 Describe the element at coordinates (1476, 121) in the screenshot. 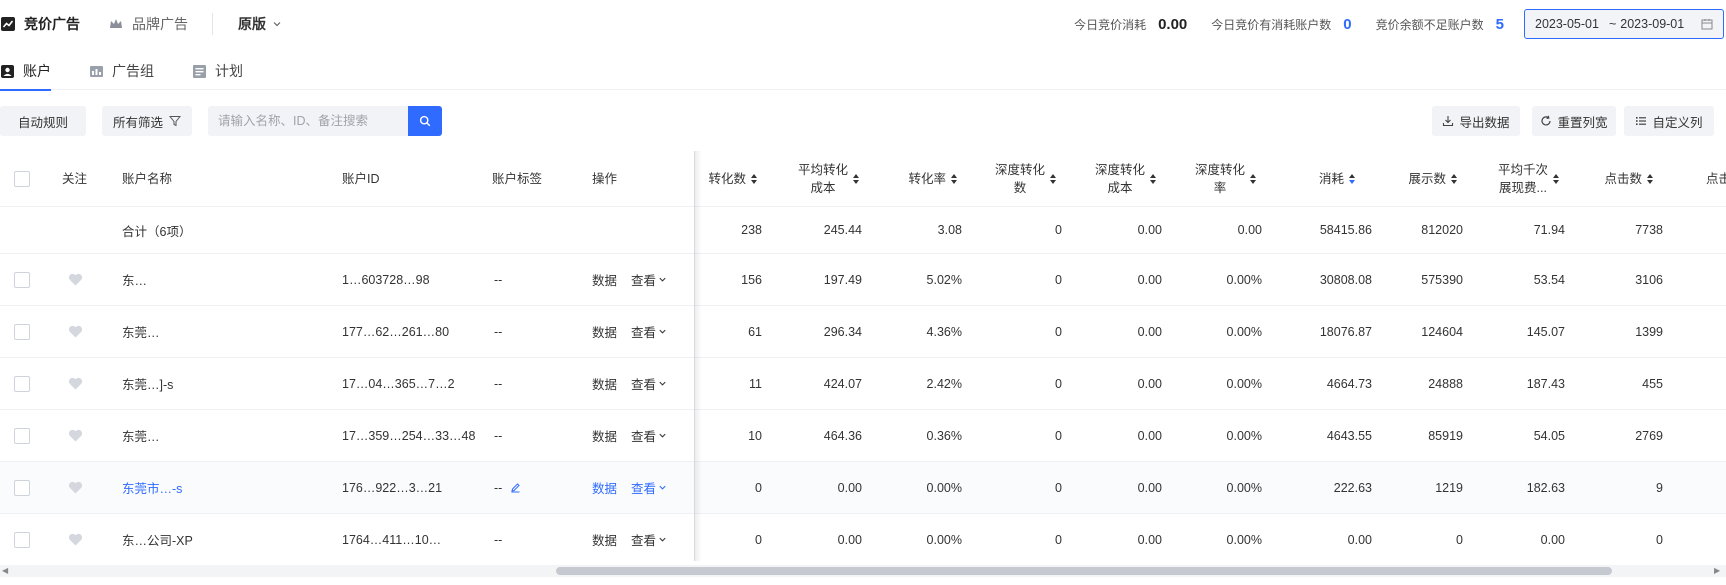

I see `export-data-button: 导出数据` at that location.